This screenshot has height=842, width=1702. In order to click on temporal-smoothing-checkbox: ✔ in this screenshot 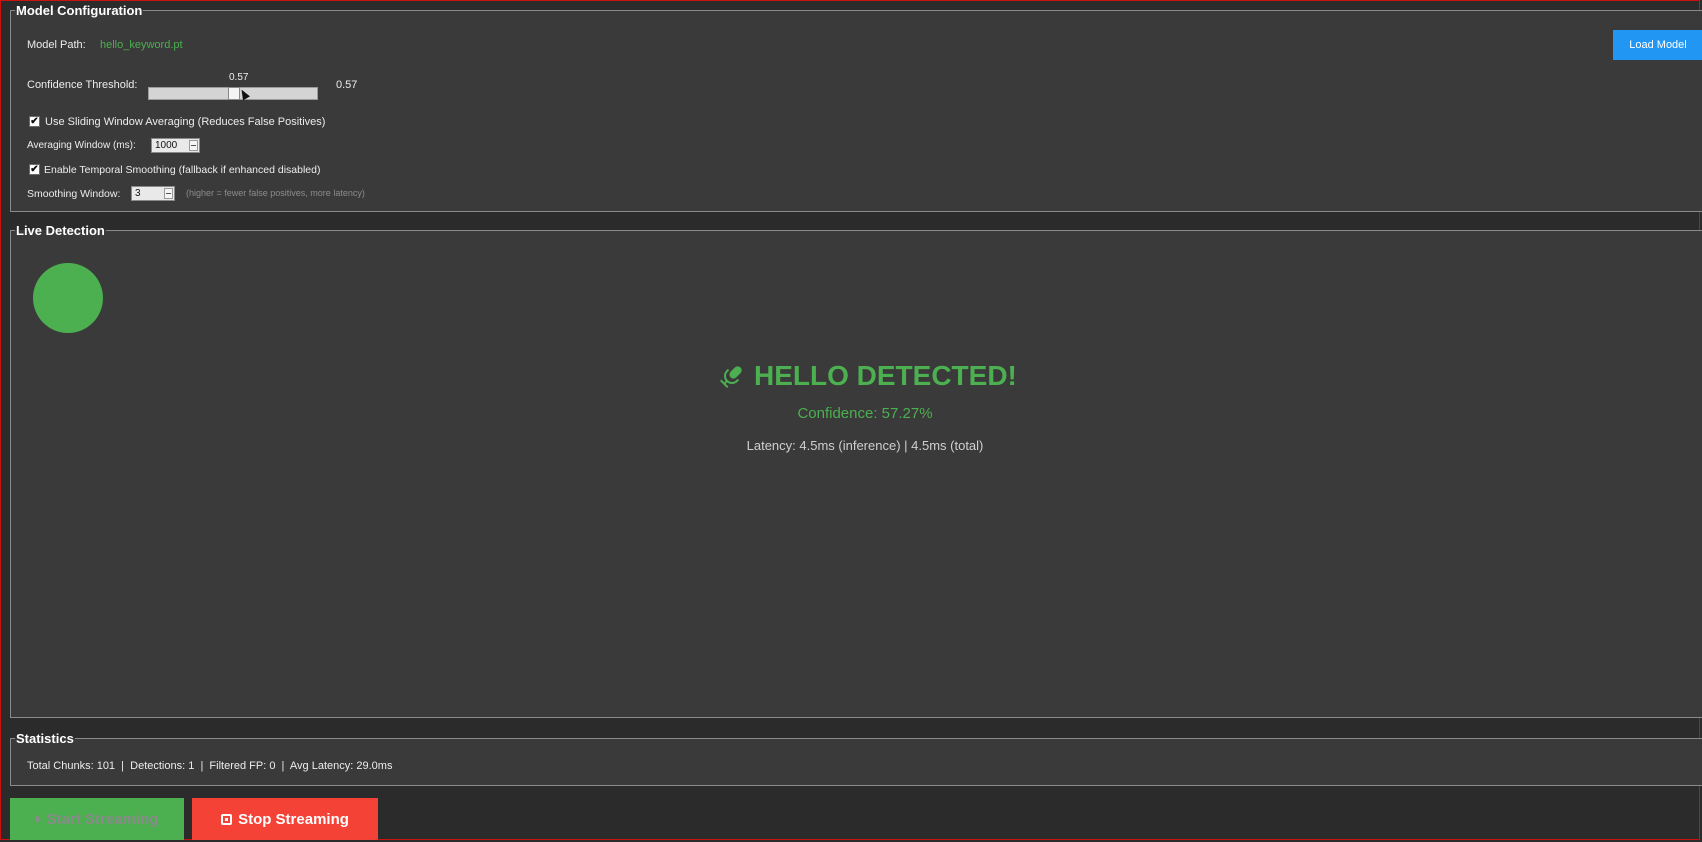, I will do `click(34, 169)`.